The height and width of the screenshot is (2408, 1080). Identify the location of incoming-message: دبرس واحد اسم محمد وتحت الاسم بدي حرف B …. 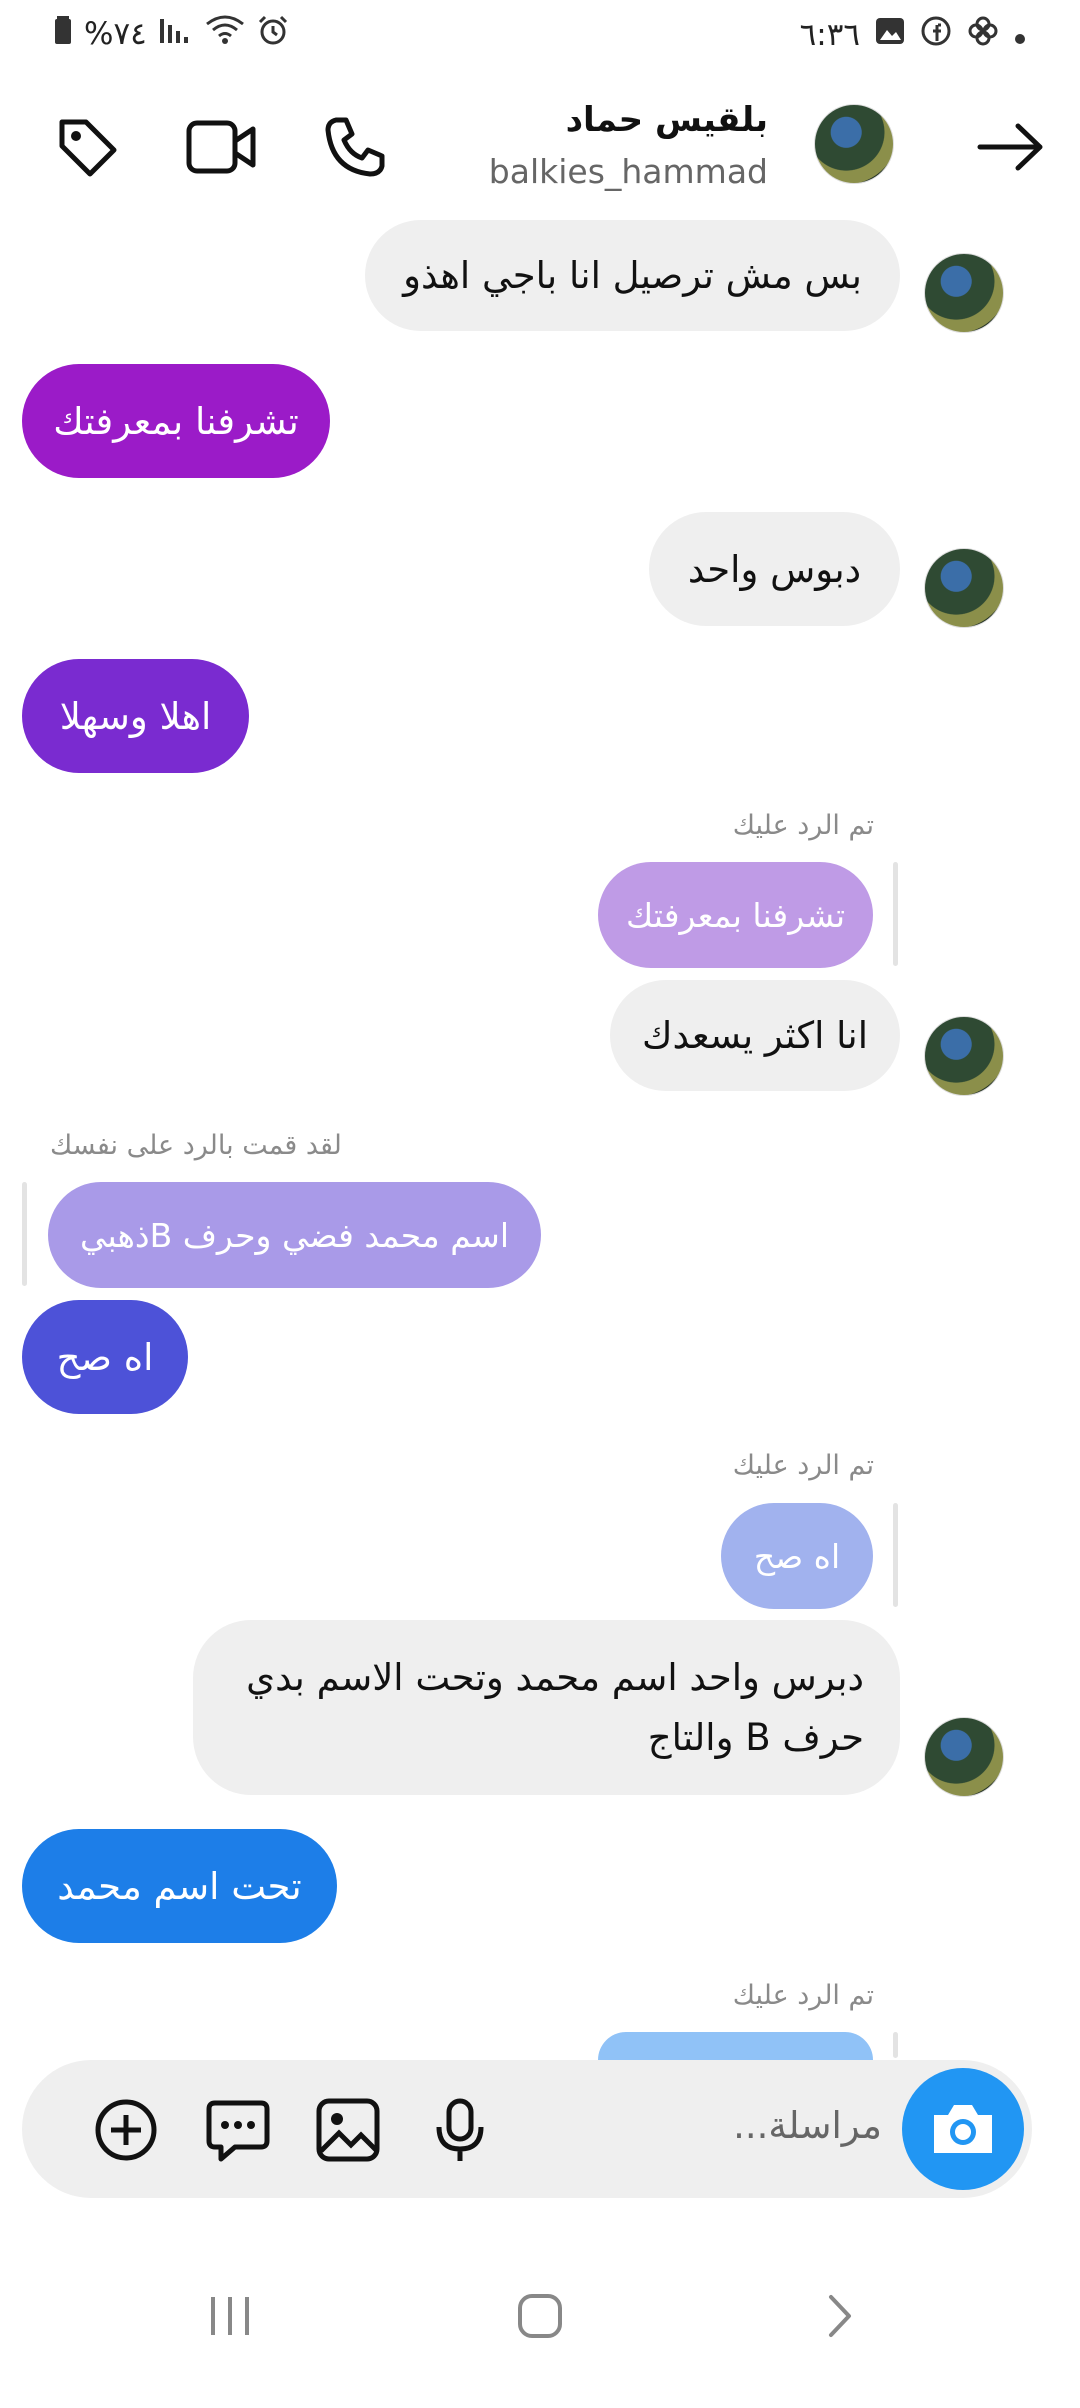
(546, 1707).